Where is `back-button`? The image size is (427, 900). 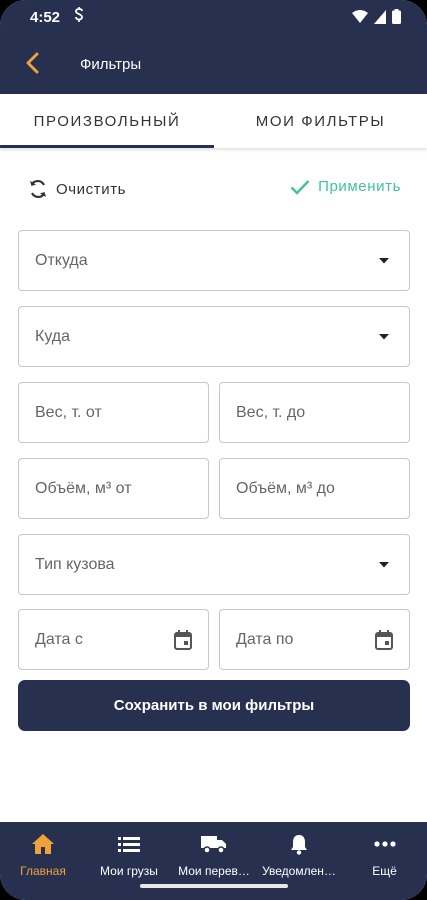 back-button is located at coordinates (33, 63).